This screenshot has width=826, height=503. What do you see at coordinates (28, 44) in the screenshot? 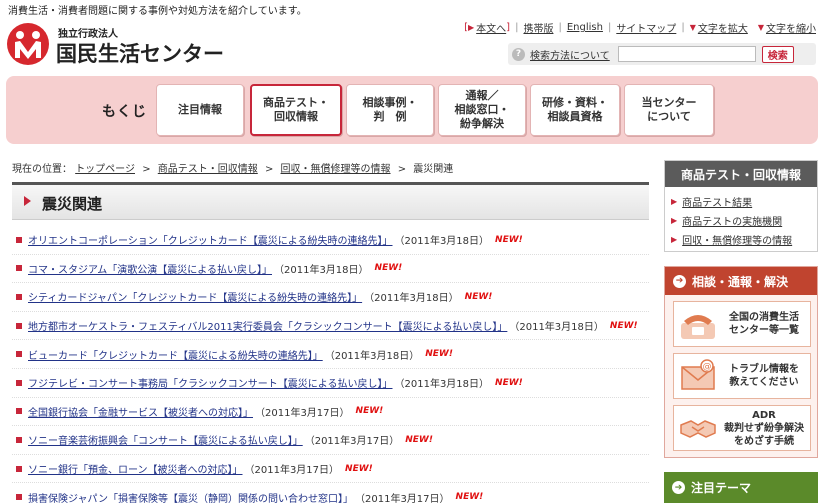
I see `logo-mark-icon` at bounding box center [28, 44].